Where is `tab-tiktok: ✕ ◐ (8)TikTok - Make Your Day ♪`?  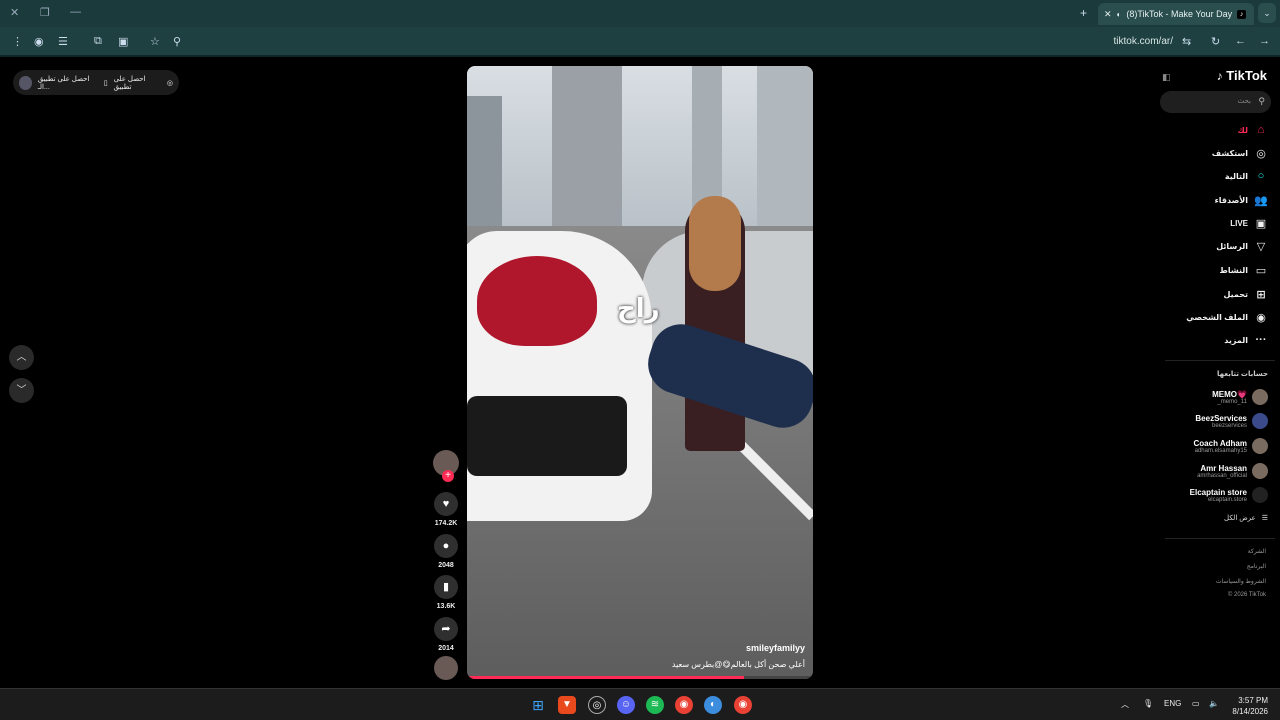 tab-tiktok: ✕ ◐ (8)TikTok - Make Your Day ♪ is located at coordinates (1176, 14).